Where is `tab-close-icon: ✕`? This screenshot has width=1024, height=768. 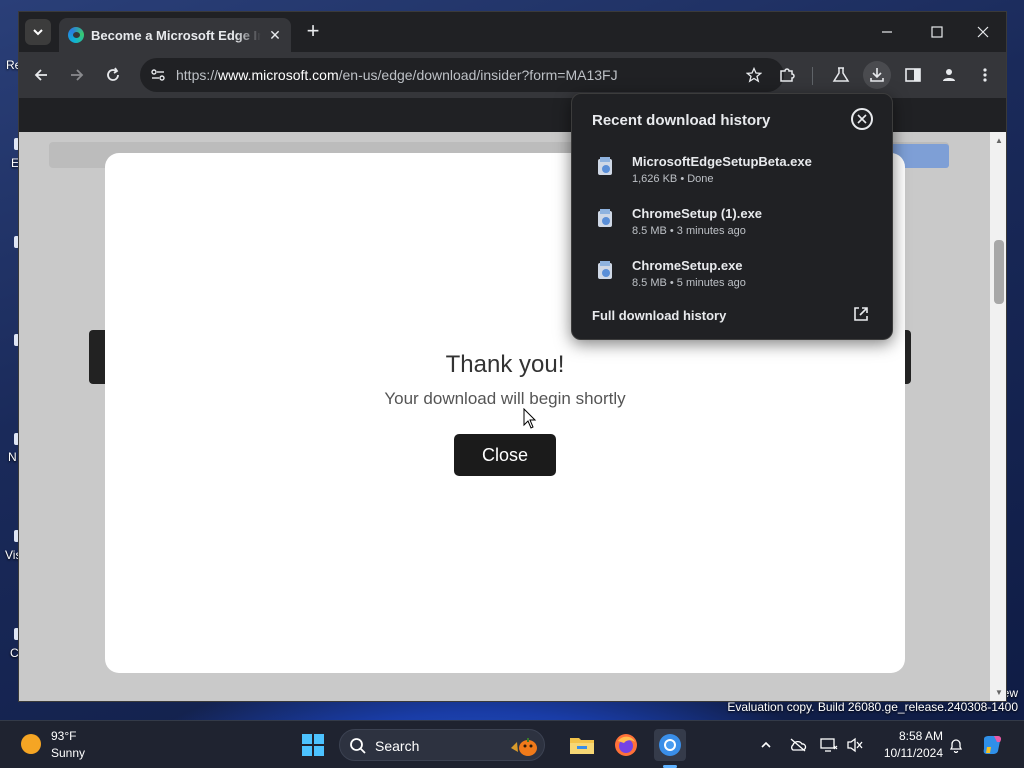 tab-close-icon: ✕ is located at coordinates (275, 35).